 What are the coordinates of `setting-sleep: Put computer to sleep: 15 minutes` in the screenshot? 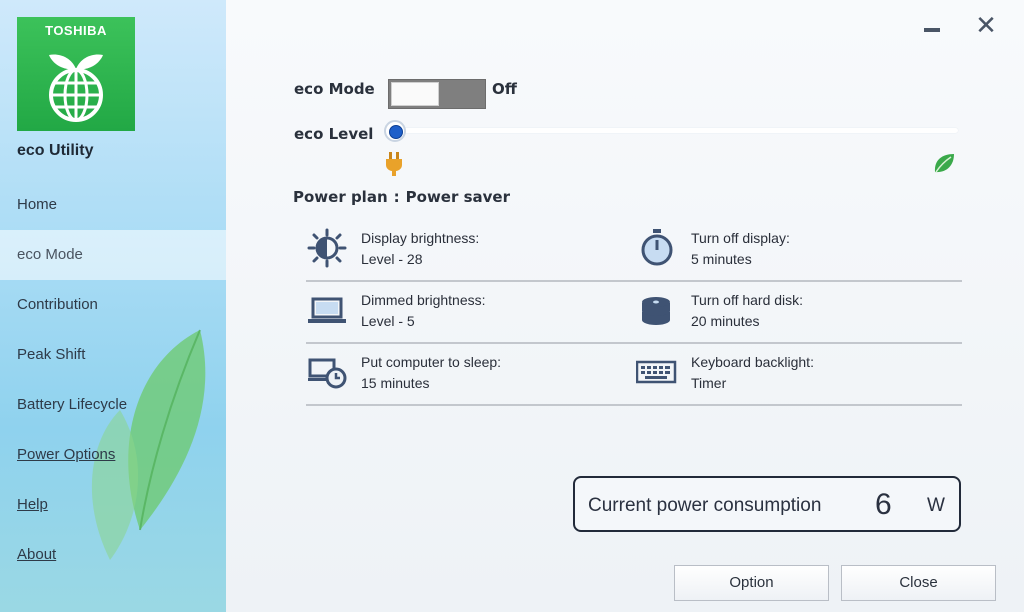 It's located at (471, 374).